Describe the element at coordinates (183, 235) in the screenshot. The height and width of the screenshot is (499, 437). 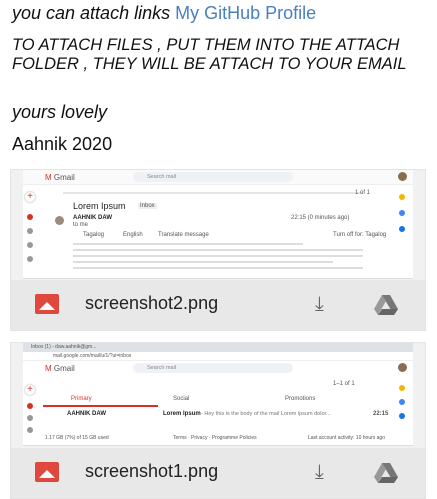
I see `translate-message: Translate message` at that location.